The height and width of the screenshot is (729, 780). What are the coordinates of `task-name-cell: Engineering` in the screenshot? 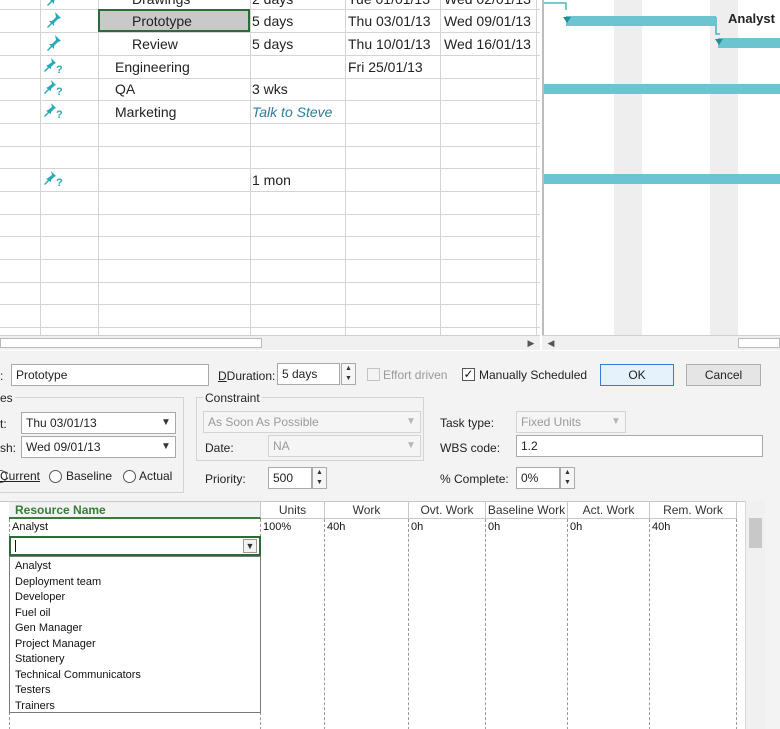 It's located at (152, 67).